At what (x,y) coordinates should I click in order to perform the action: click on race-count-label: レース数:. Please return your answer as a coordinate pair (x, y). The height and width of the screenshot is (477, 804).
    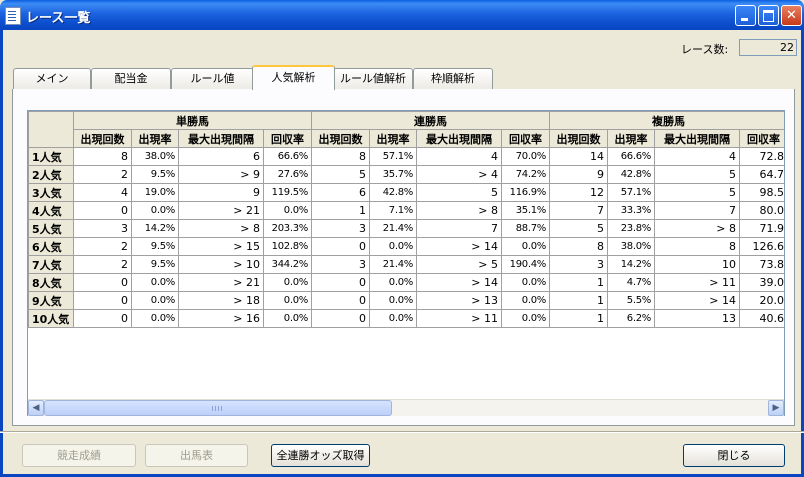
    Looking at the image, I should click on (705, 49).